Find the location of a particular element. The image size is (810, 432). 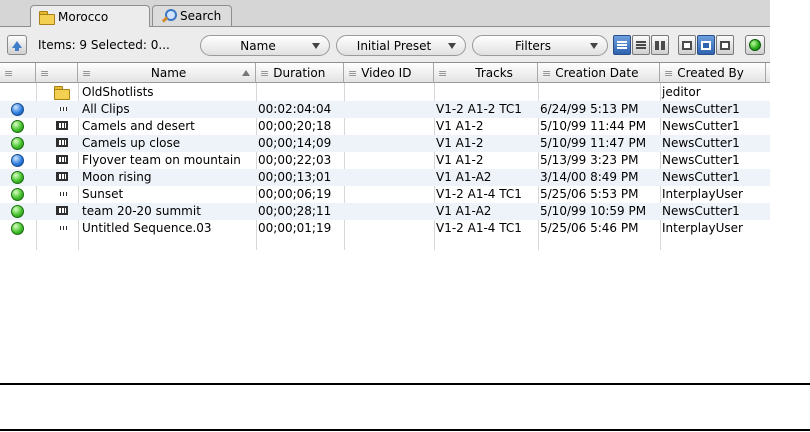

compact-list-icon is located at coordinates (641, 45).